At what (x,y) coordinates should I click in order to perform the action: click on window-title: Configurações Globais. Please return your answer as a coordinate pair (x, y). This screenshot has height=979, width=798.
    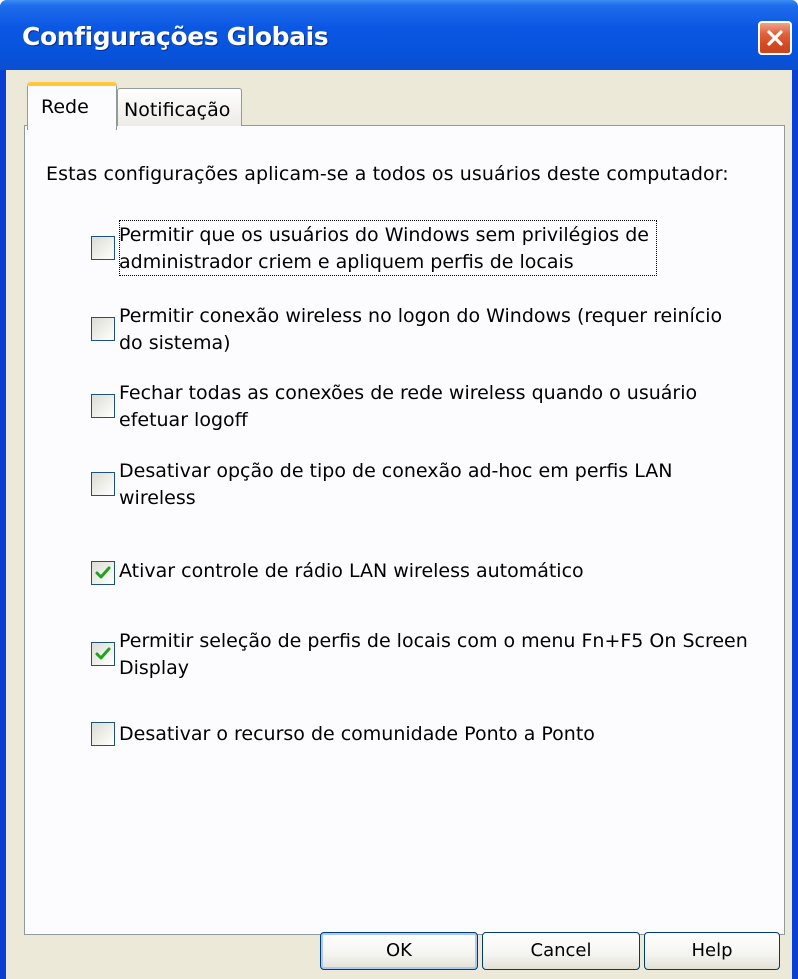
    Looking at the image, I should click on (175, 36).